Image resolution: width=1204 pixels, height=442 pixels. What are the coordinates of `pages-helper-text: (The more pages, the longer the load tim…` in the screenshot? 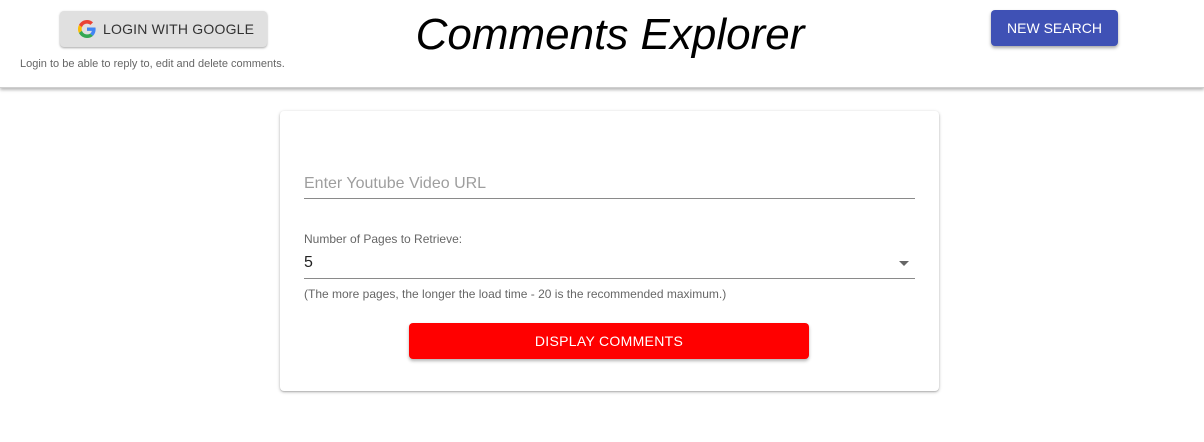 It's located at (515, 294).